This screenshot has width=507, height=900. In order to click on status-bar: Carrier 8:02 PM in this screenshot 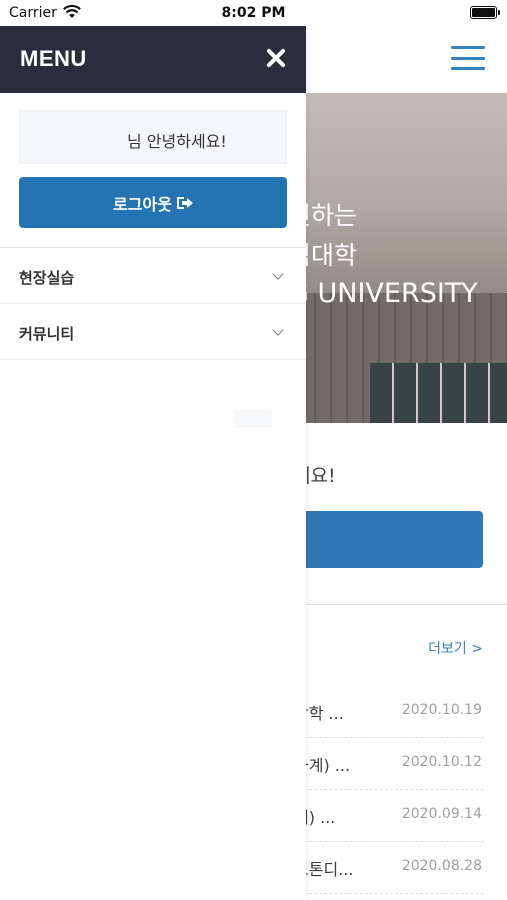, I will do `click(253, 13)`.